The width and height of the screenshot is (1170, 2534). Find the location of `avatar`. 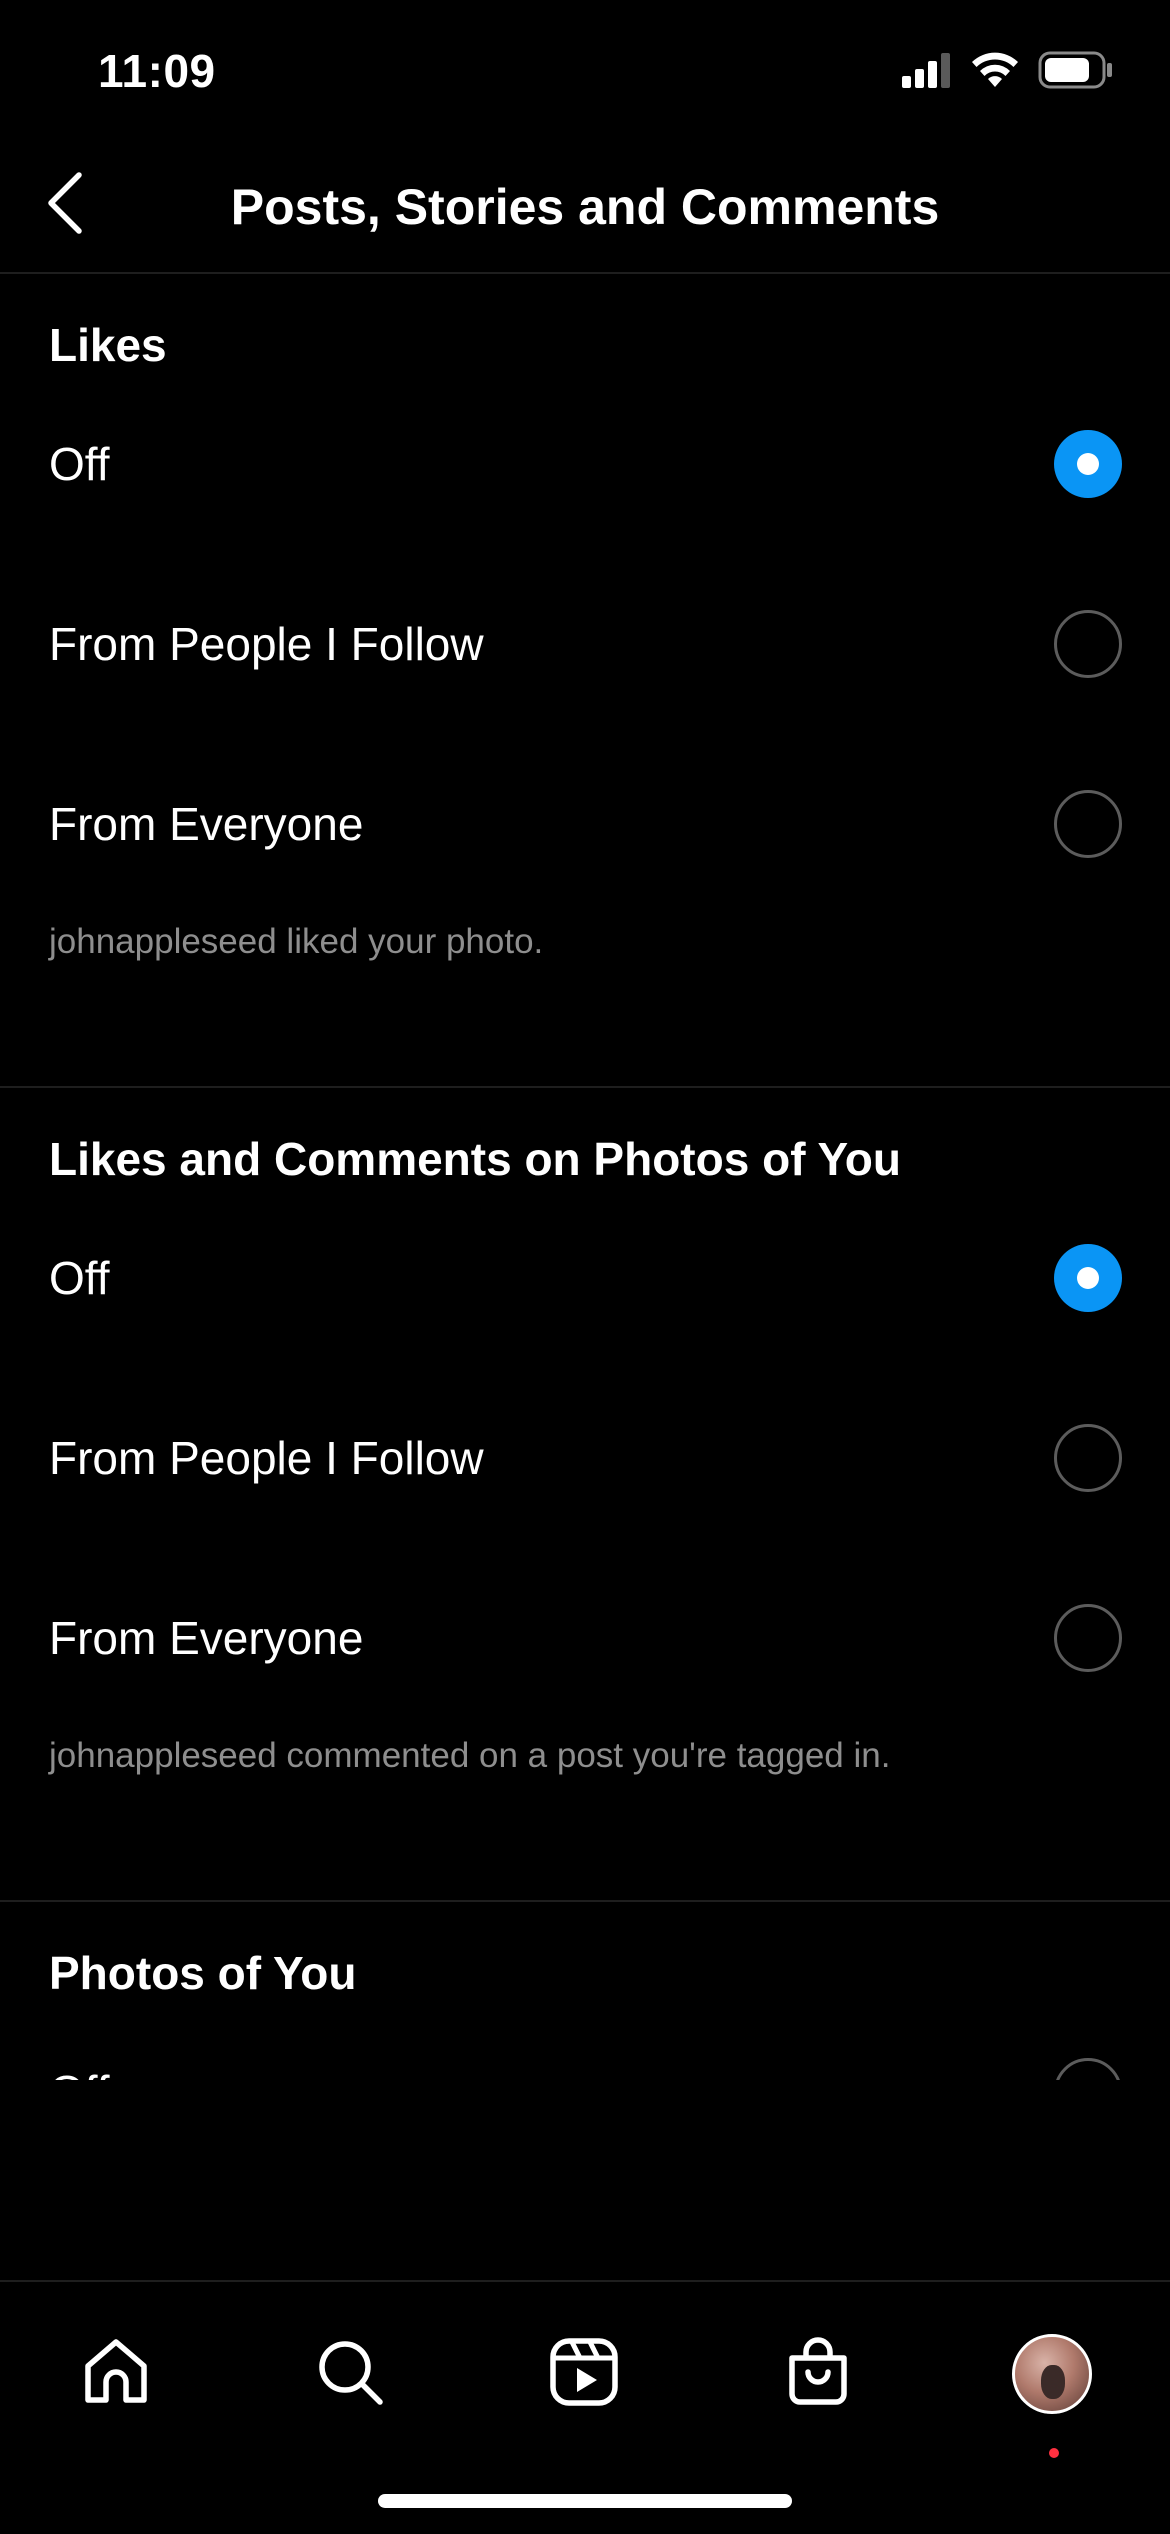

avatar is located at coordinates (1052, 2374).